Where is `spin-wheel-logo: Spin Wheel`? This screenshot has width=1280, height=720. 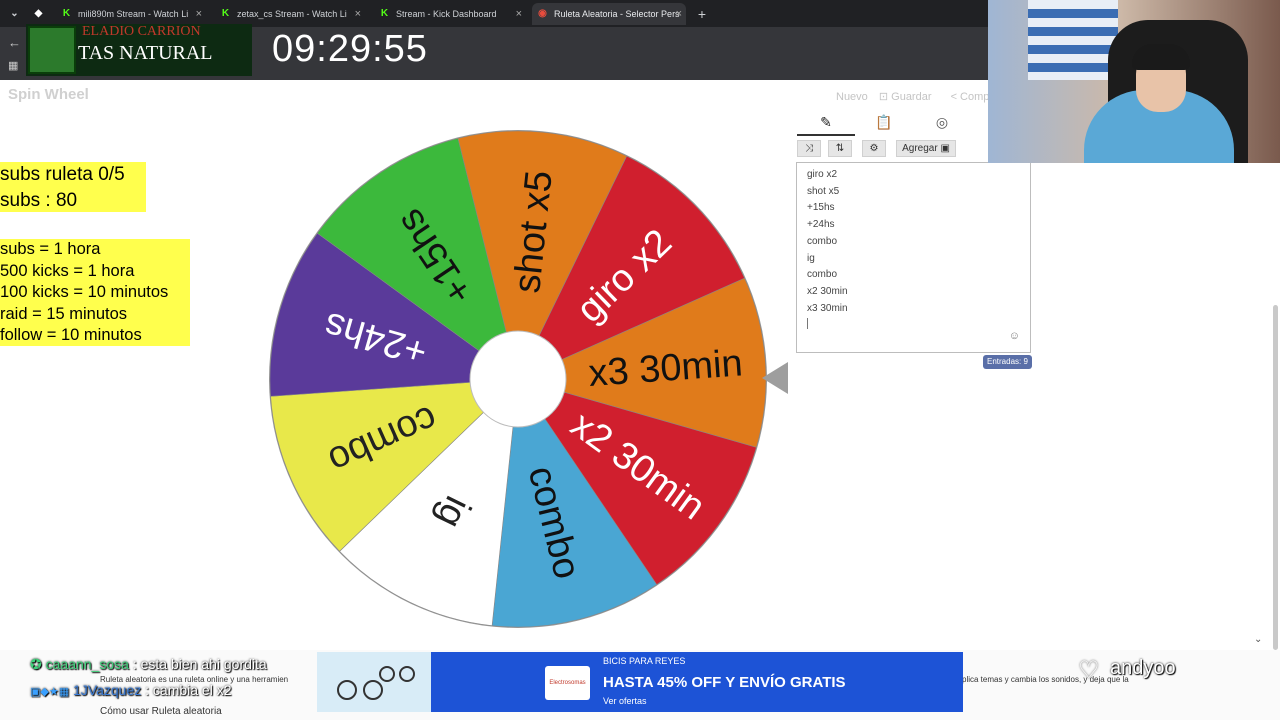 spin-wheel-logo: Spin Wheel is located at coordinates (48, 94).